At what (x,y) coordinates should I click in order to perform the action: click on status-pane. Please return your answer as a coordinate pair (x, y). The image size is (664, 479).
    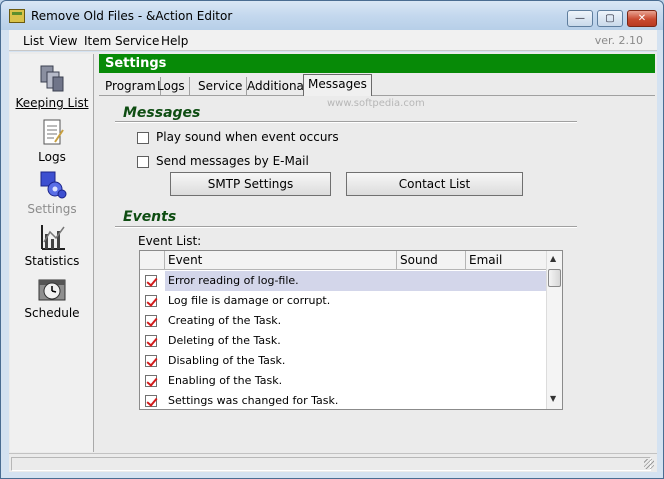
    Looking at the image, I should click on (331, 464).